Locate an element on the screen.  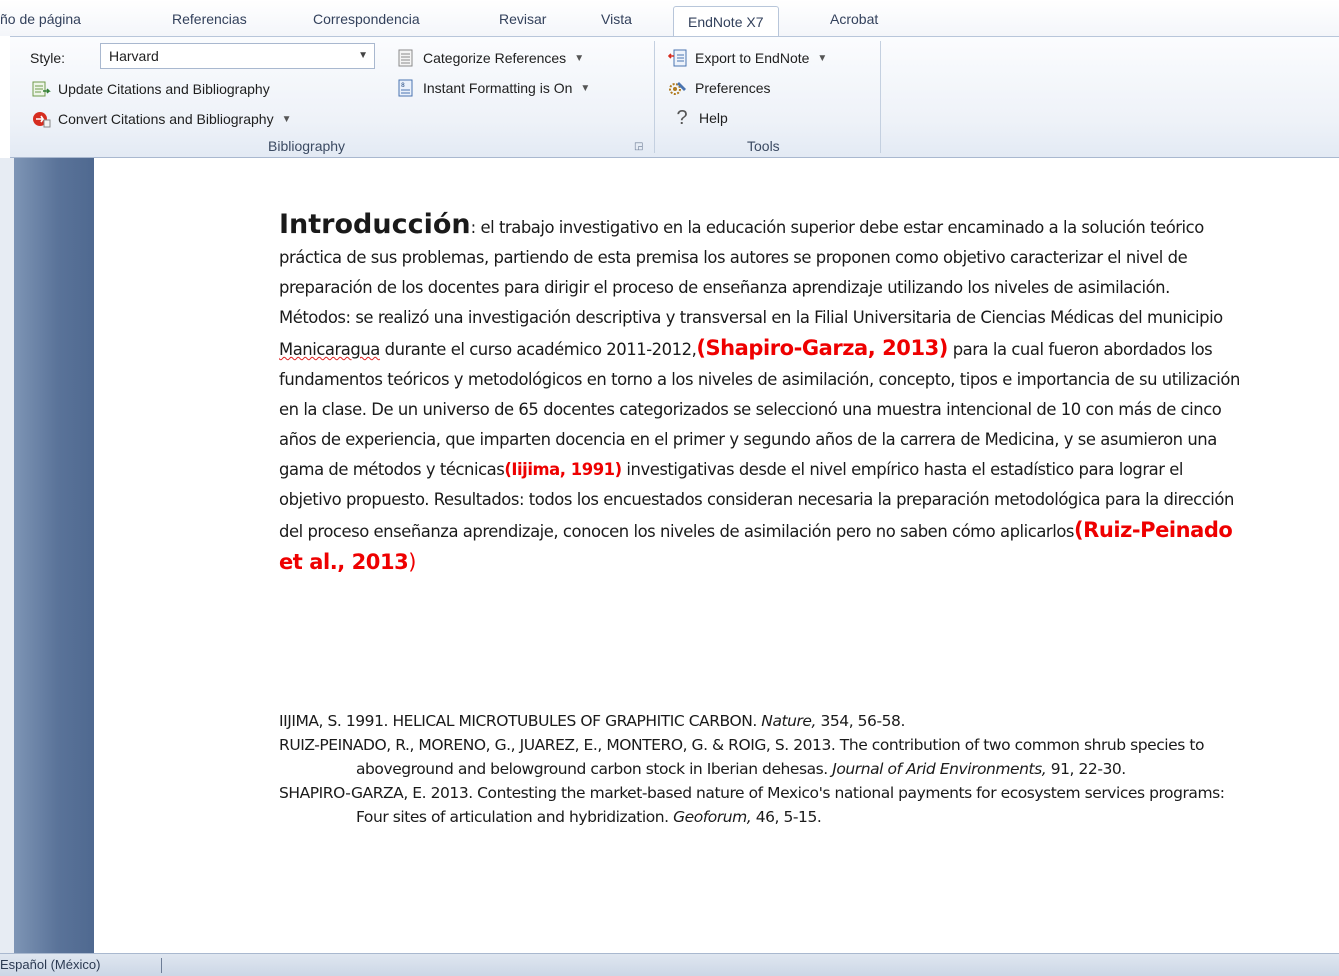
tab-review: Revisar is located at coordinates (522, 19).